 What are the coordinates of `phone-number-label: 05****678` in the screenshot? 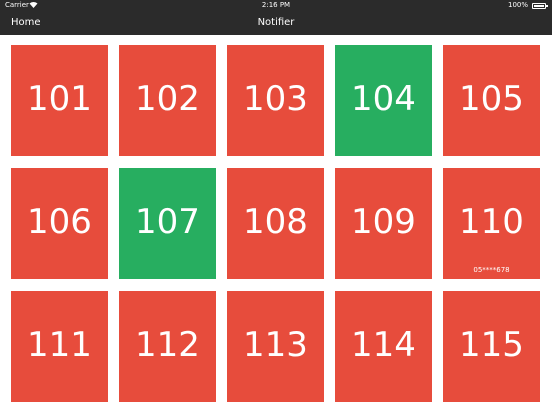 It's located at (491, 270).